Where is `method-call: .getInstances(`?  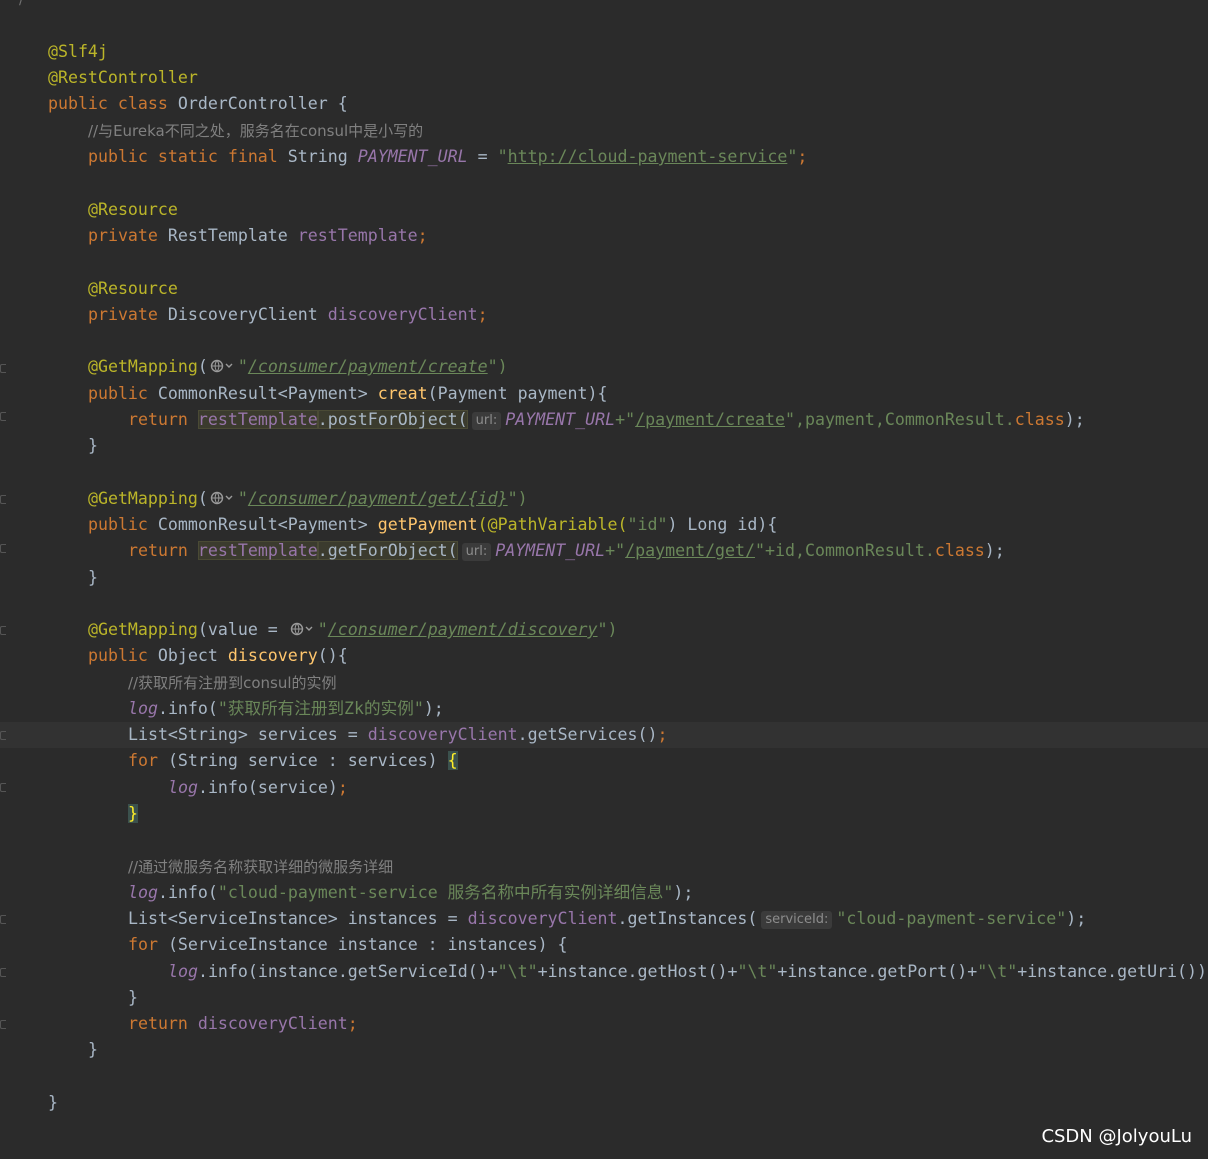 method-call: .getInstances( is located at coordinates (687, 918).